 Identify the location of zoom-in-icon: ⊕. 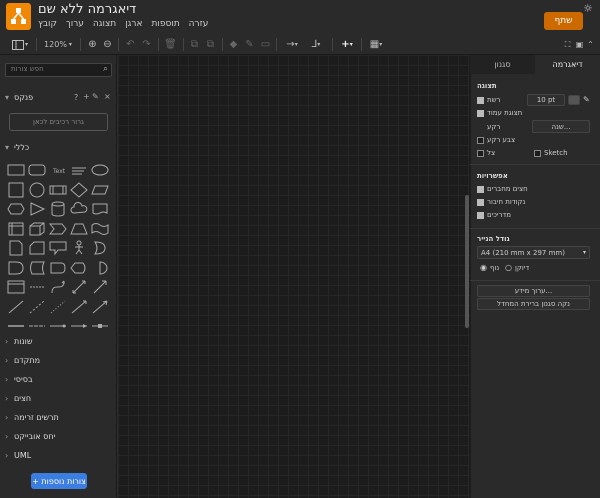
(92, 44).